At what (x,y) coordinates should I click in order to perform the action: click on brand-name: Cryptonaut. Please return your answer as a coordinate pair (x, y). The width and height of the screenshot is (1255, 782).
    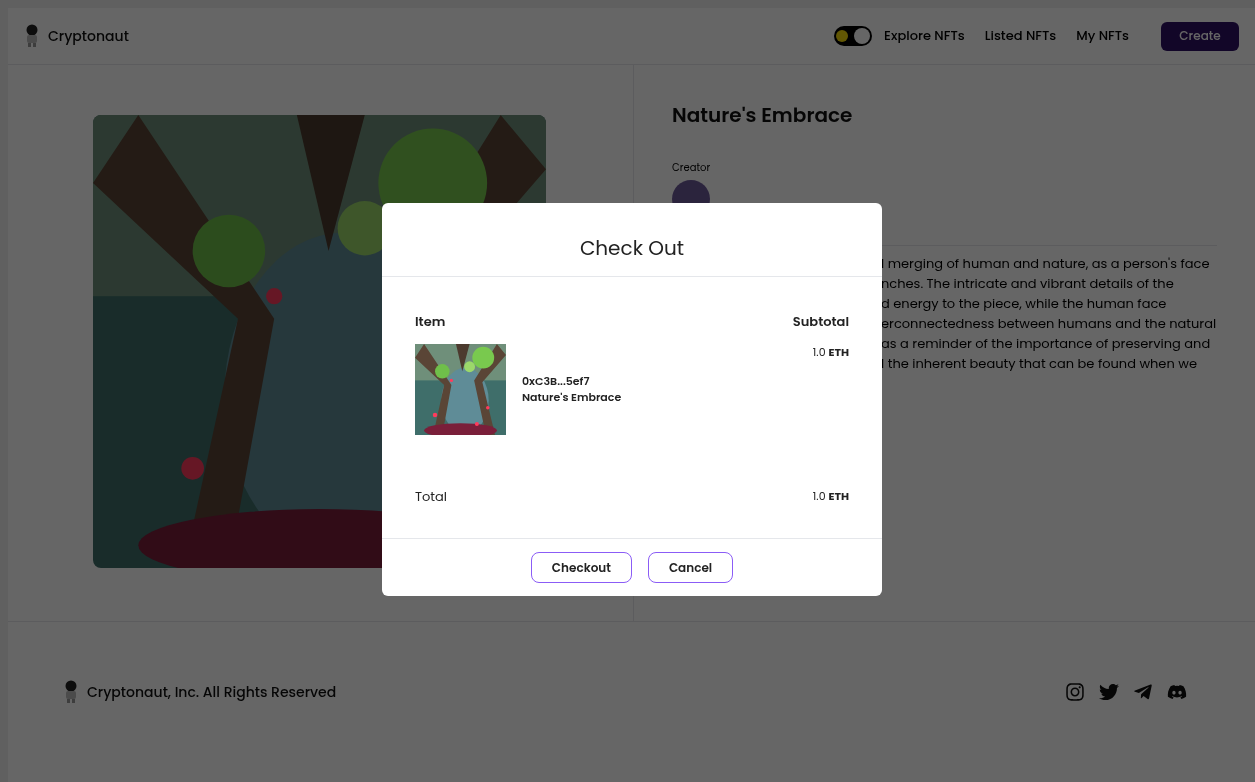
    Looking at the image, I should click on (88, 36).